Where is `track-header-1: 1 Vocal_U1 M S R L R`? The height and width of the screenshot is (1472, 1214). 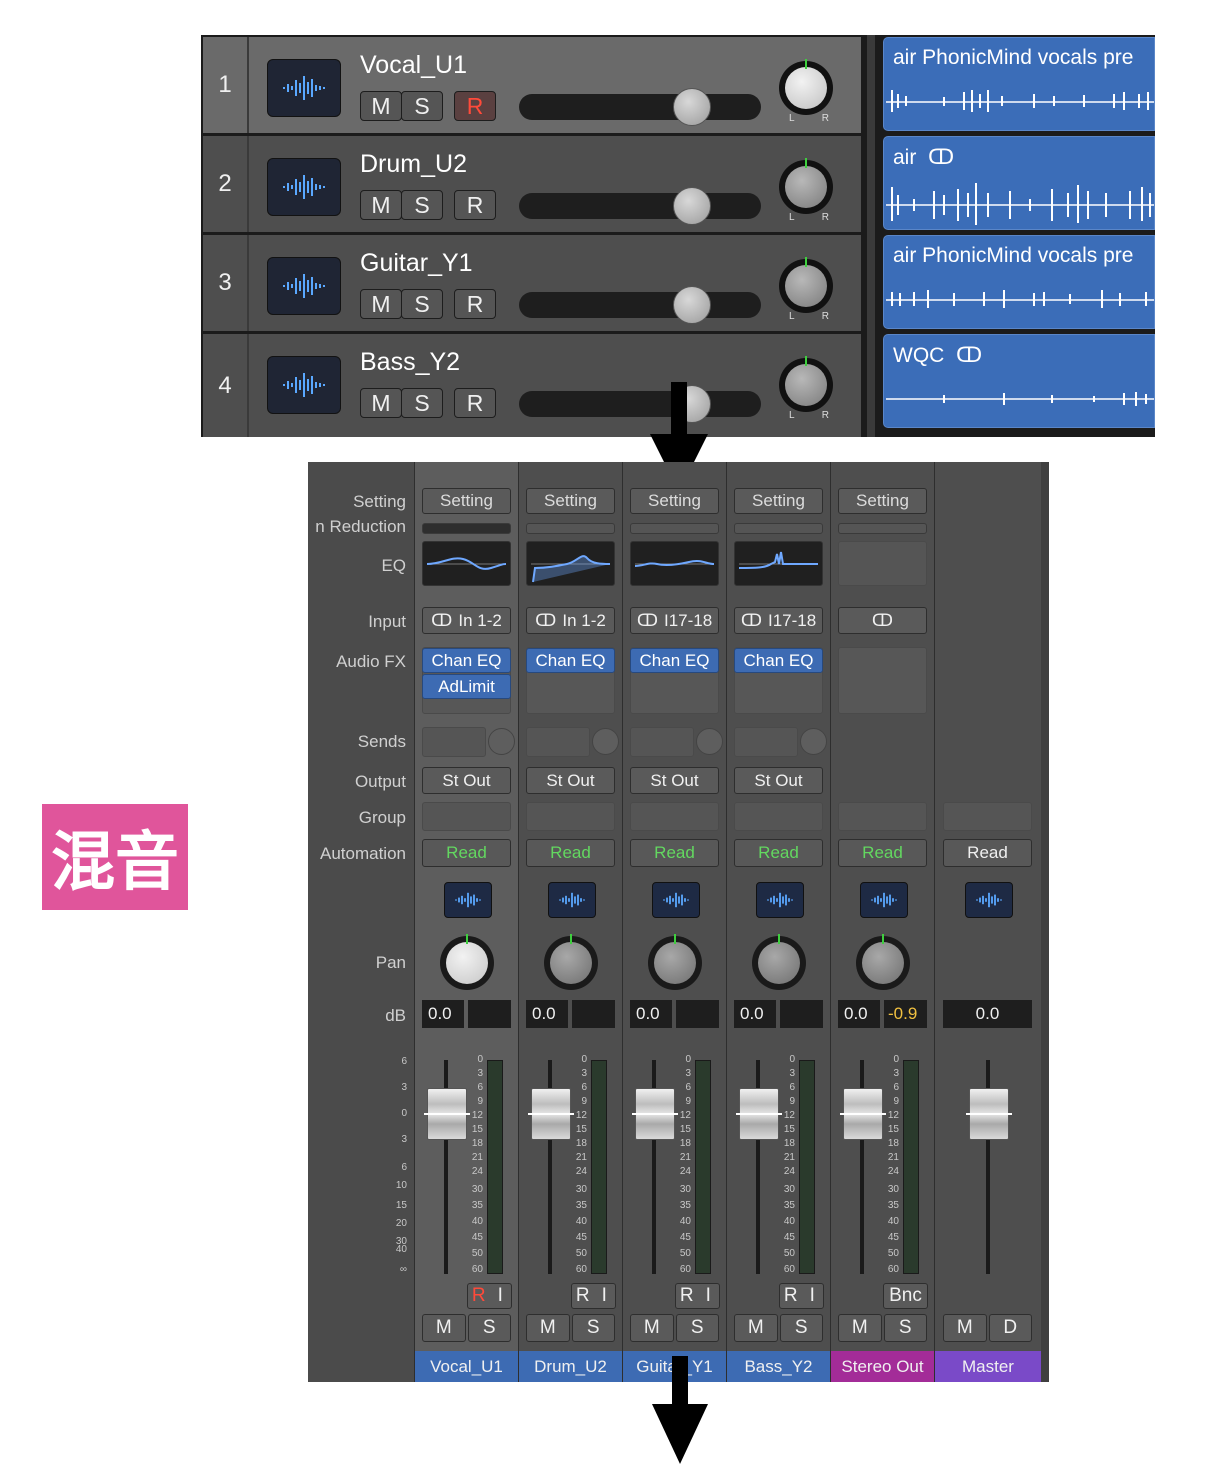
track-header-1: 1 Vocal_U1 M S R L R is located at coordinates (532, 85).